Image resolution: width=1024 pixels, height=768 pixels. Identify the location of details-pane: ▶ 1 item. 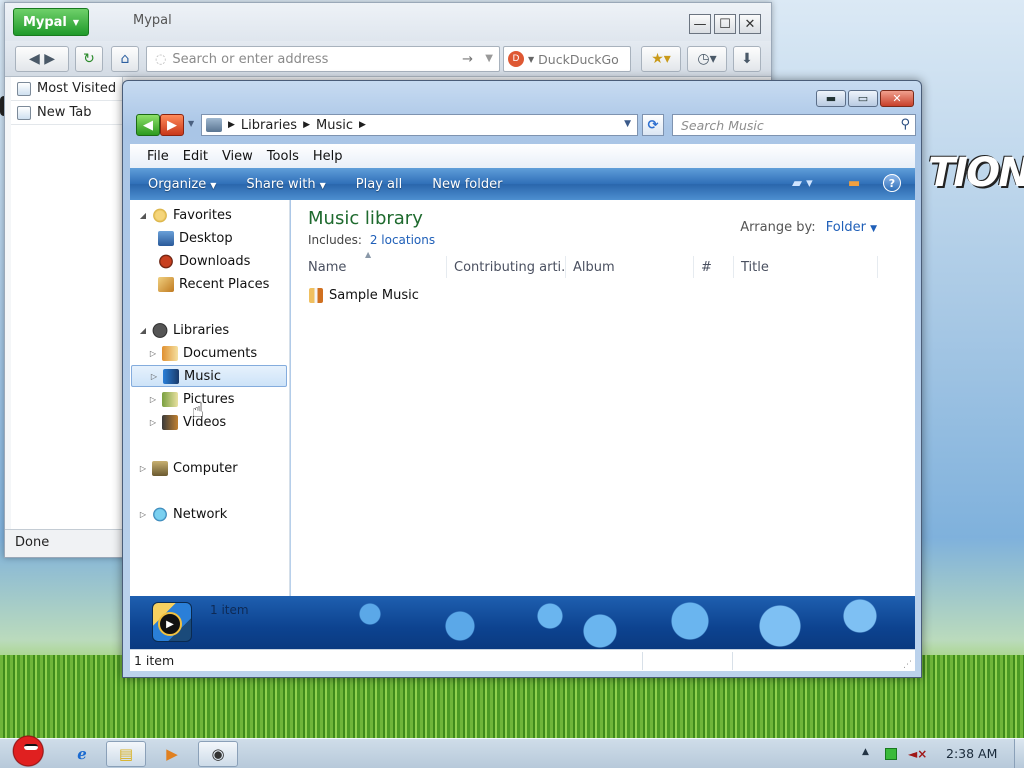
(522, 622).